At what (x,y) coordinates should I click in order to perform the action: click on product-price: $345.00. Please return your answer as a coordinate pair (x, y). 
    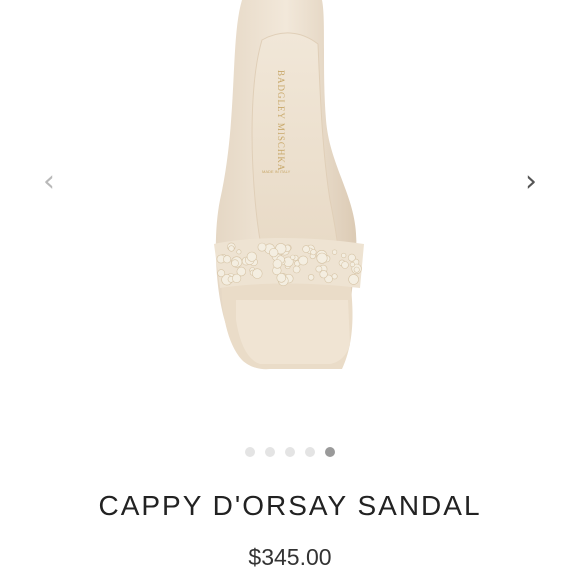
    Looking at the image, I should click on (290, 557).